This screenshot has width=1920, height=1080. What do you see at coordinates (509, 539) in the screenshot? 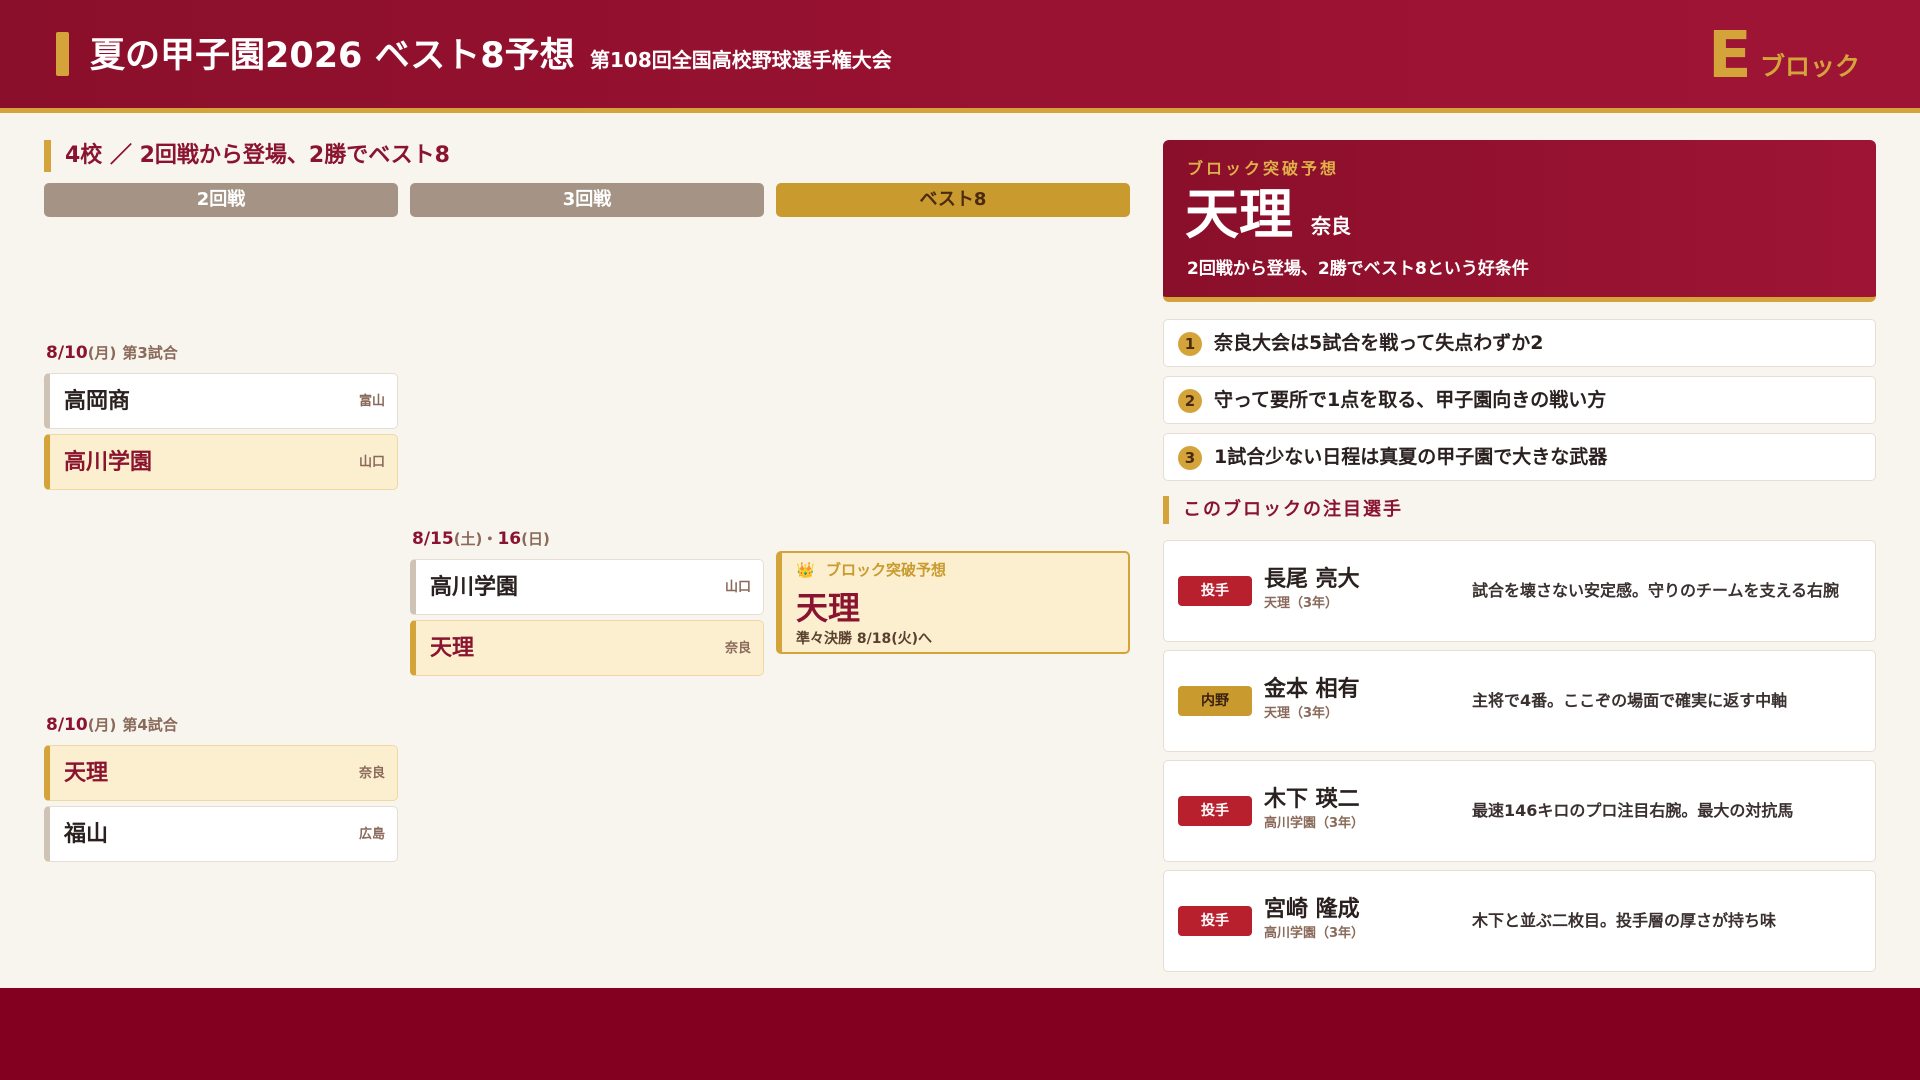
I see `match3-date2: 16` at bounding box center [509, 539].